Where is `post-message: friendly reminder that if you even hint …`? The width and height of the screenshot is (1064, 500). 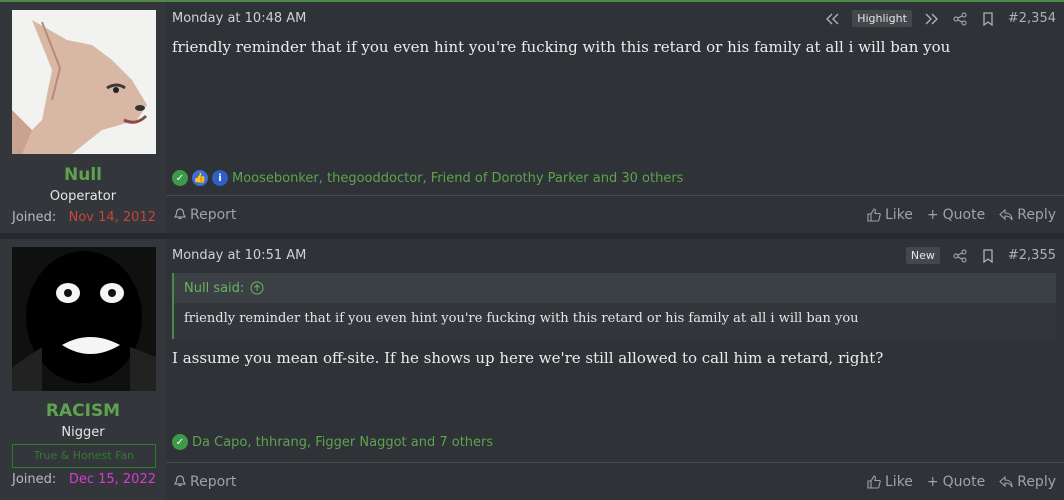 post-message: friendly reminder that if you even hint … is located at coordinates (561, 47).